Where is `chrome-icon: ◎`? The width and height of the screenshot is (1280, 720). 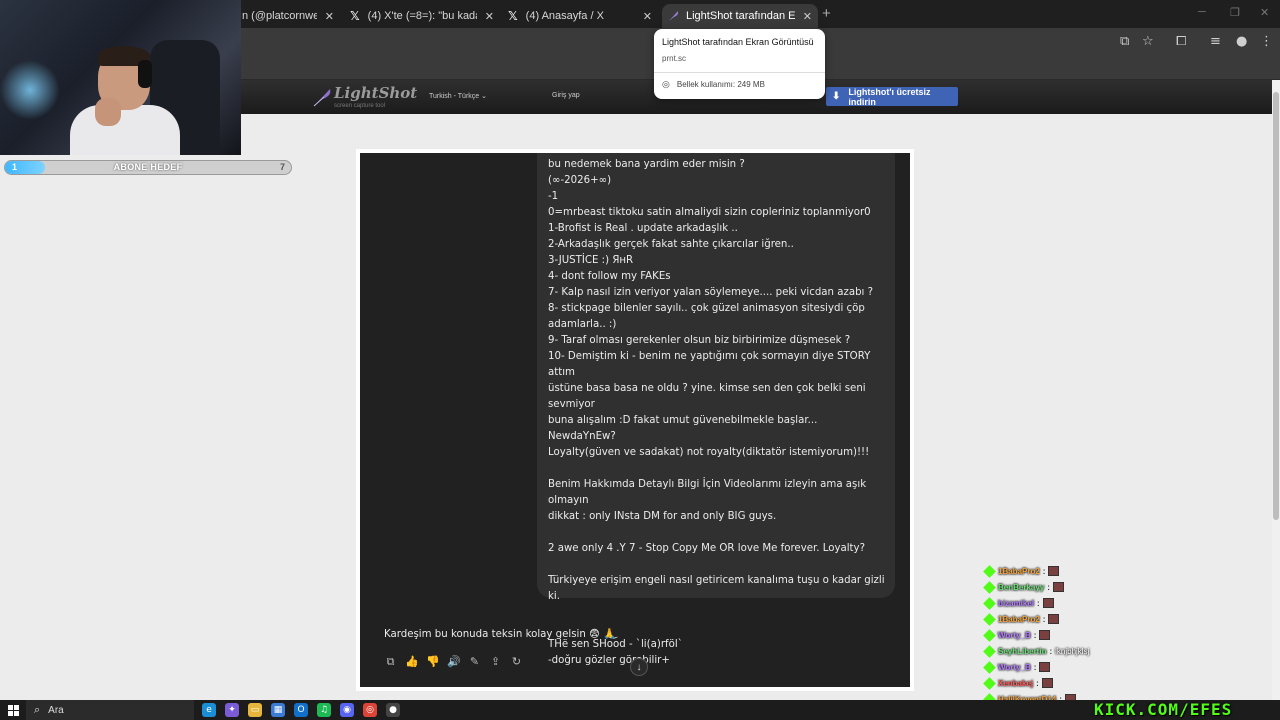
chrome-icon: ◎ is located at coordinates (370, 710).